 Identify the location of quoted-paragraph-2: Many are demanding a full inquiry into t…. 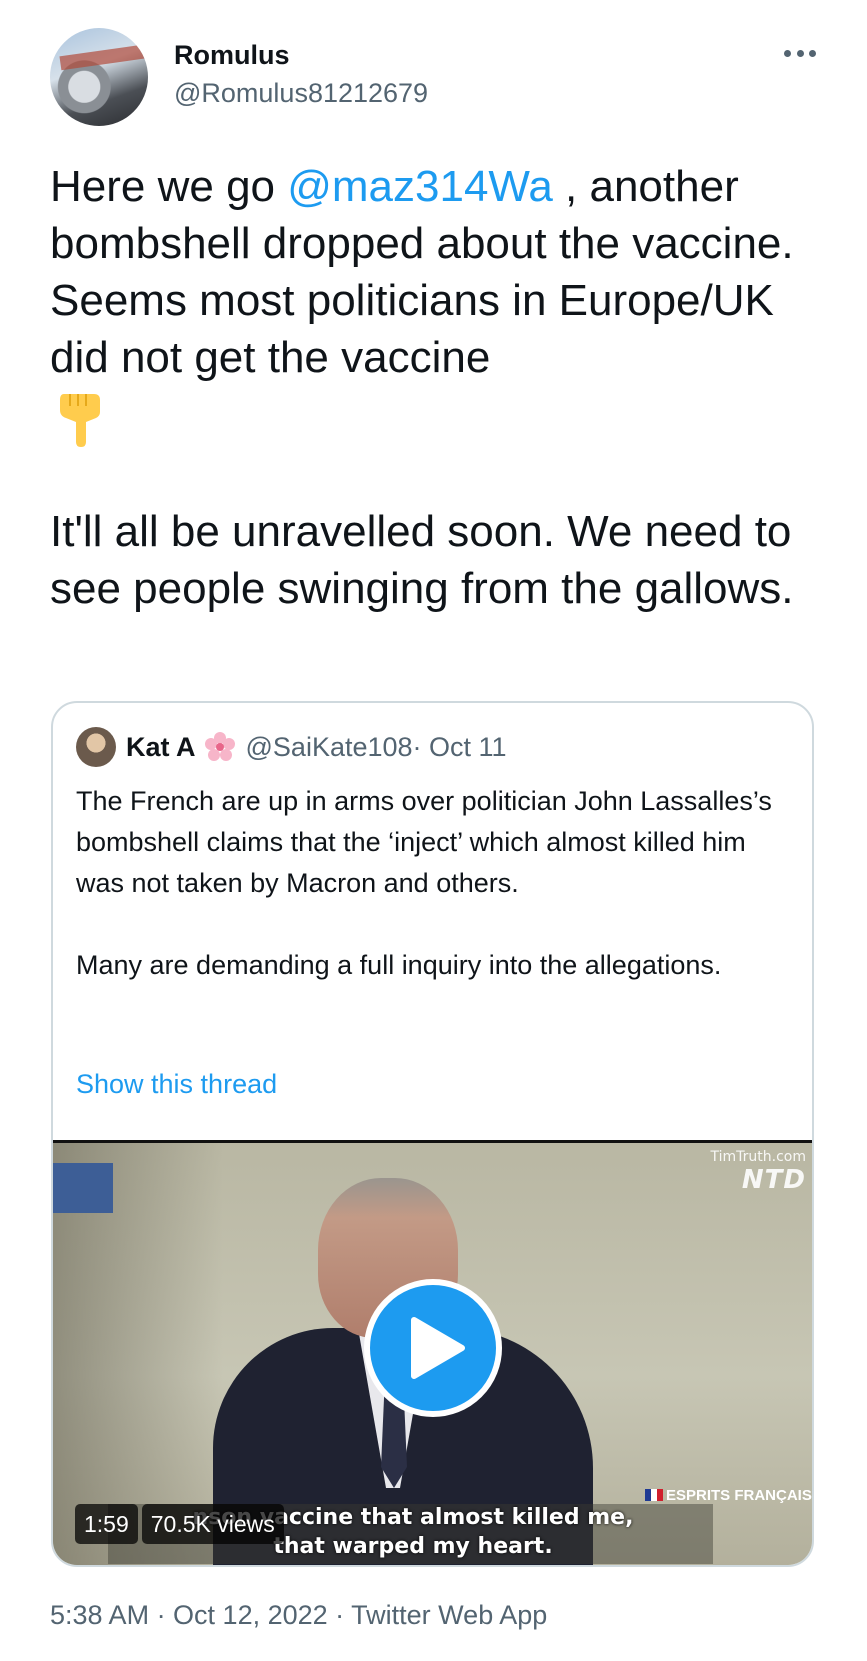
(399, 965).